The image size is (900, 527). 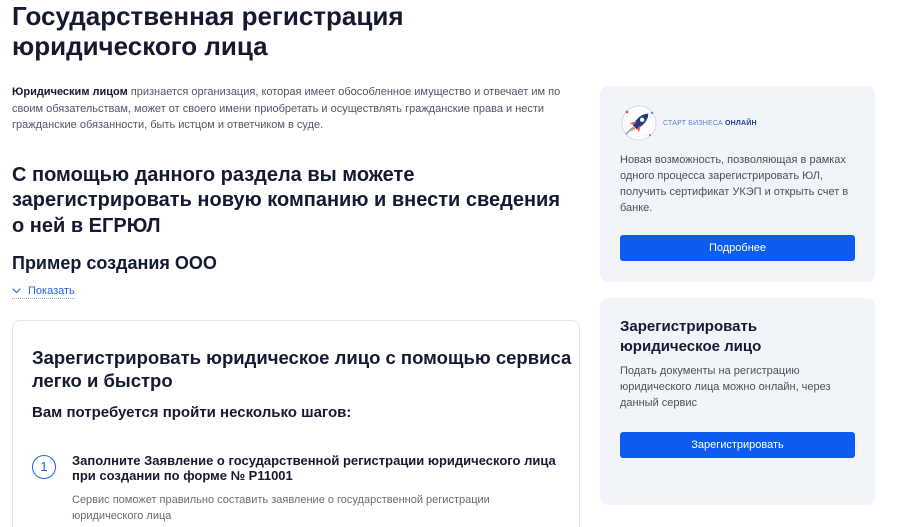 I want to click on step-title-line: при создании по форме № Р11001, so click(x=182, y=475).